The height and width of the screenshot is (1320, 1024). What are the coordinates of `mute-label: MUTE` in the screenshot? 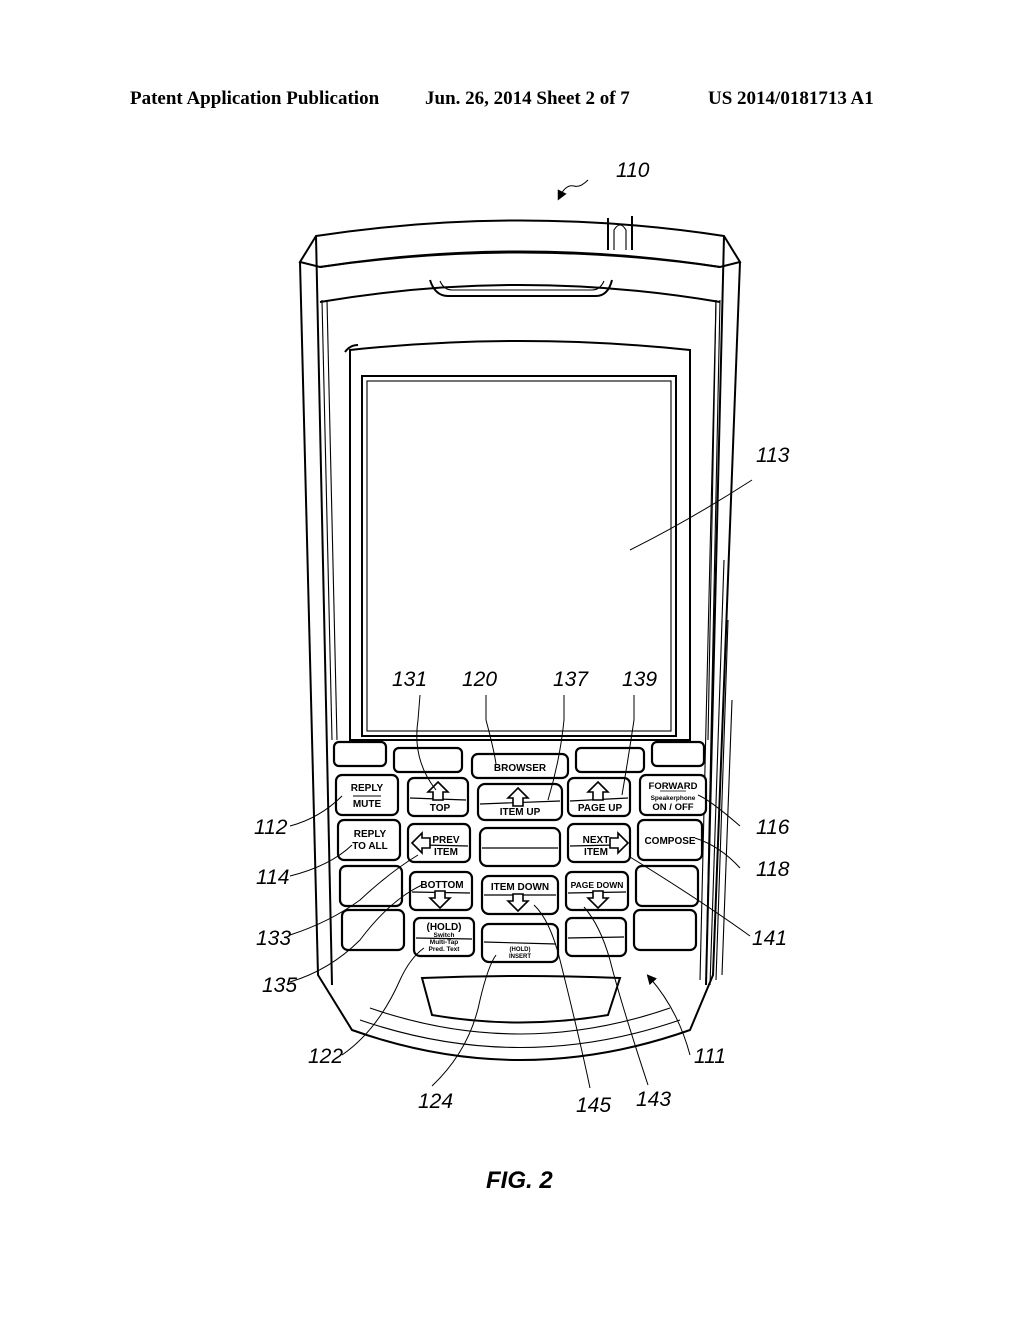 It's located at (367, 804).